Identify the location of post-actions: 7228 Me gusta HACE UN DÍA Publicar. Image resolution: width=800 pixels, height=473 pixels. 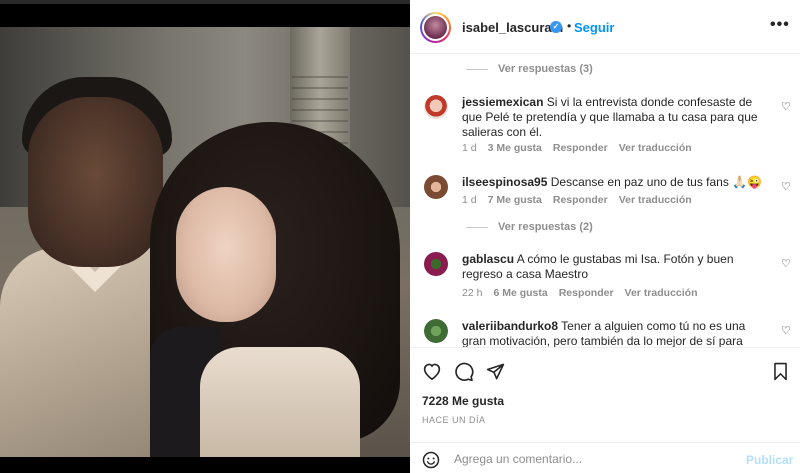
(605, 410).